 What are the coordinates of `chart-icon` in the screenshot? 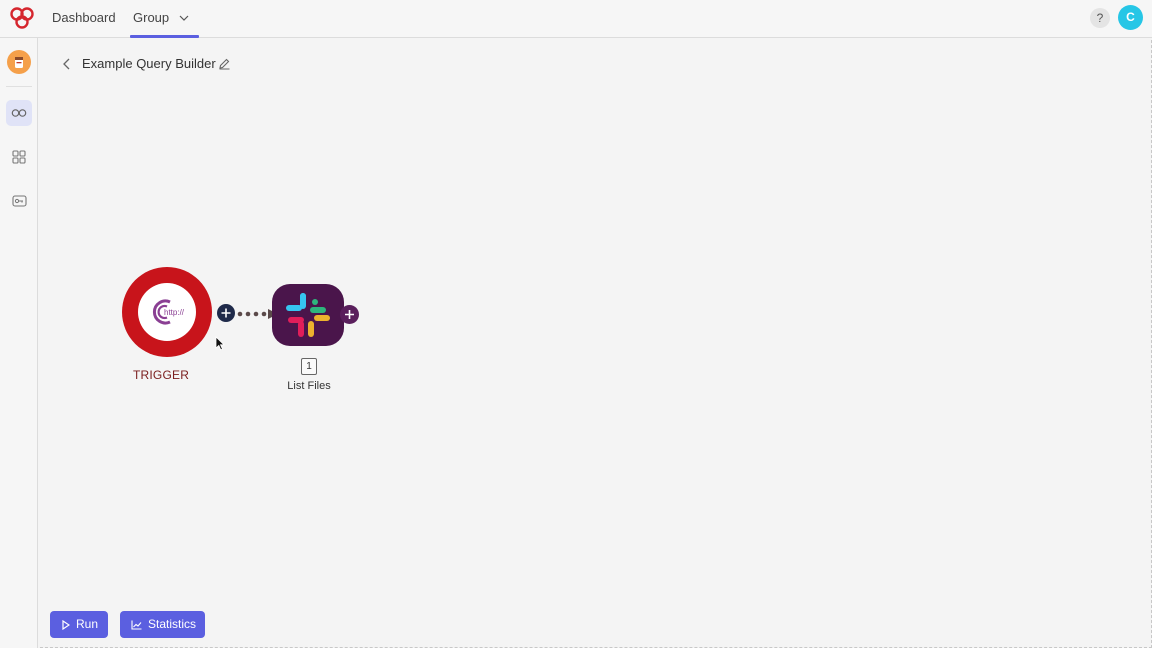 It's located at (136, 625).